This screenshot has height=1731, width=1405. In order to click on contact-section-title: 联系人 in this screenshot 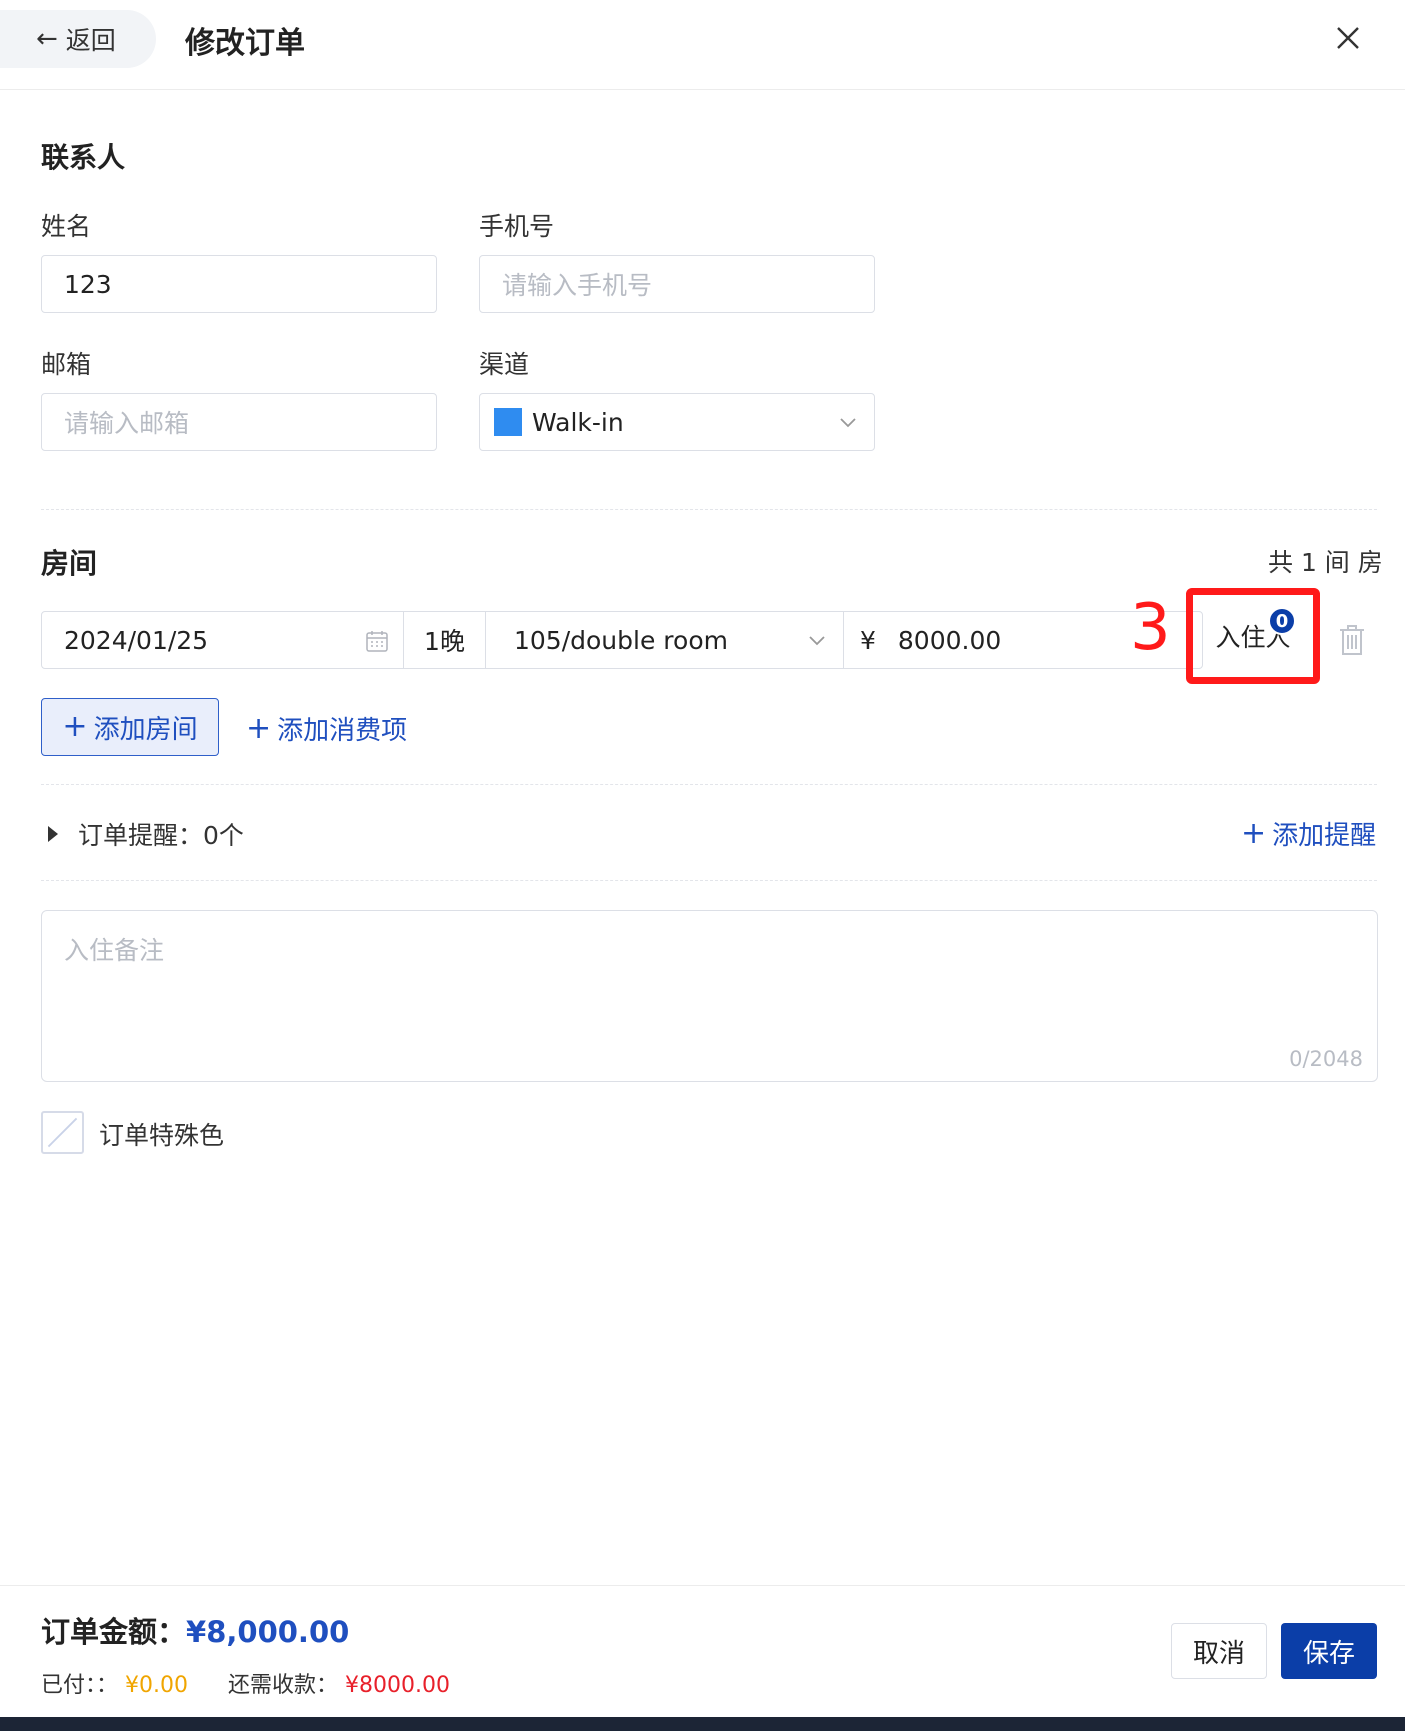, I will do `click(83, 157)`.